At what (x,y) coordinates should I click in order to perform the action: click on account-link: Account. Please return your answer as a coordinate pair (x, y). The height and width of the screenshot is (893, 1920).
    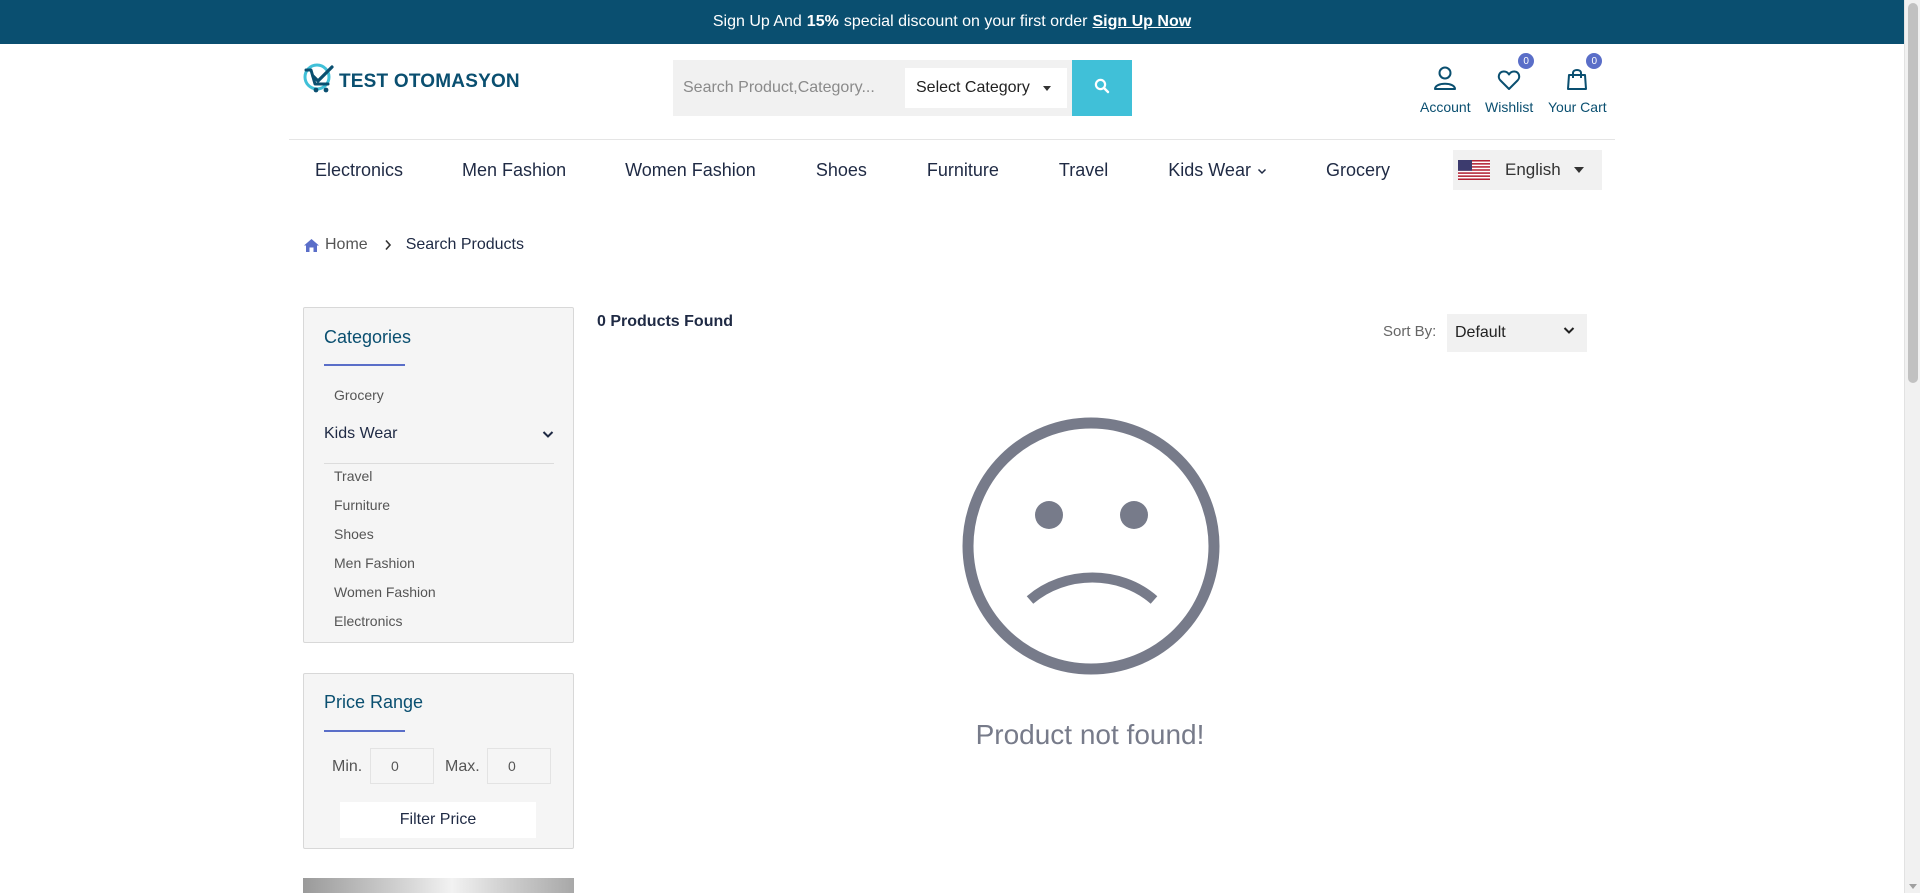
    Looking at the image, I should click on (1445, 89).